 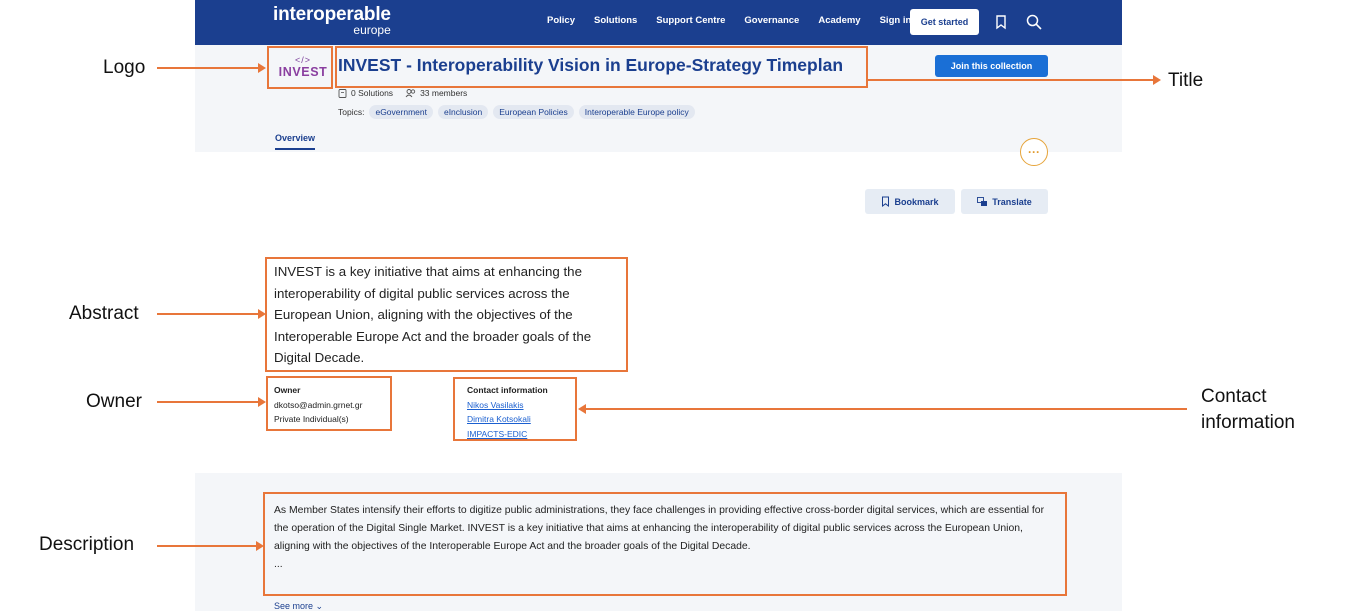 What do you see at coordinates (104, 313) in the screenshot?
I see `annotation-abstract: Abstract` at bounding box center [104, 313].